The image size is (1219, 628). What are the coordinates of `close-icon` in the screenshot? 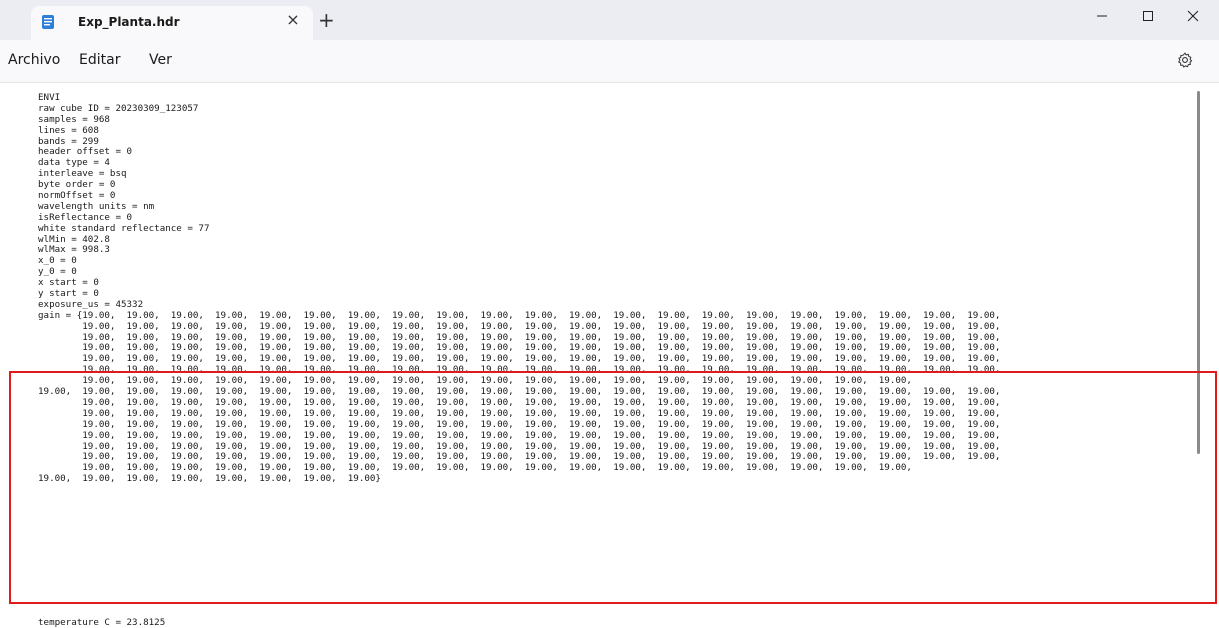 It's located at (1193, 15).